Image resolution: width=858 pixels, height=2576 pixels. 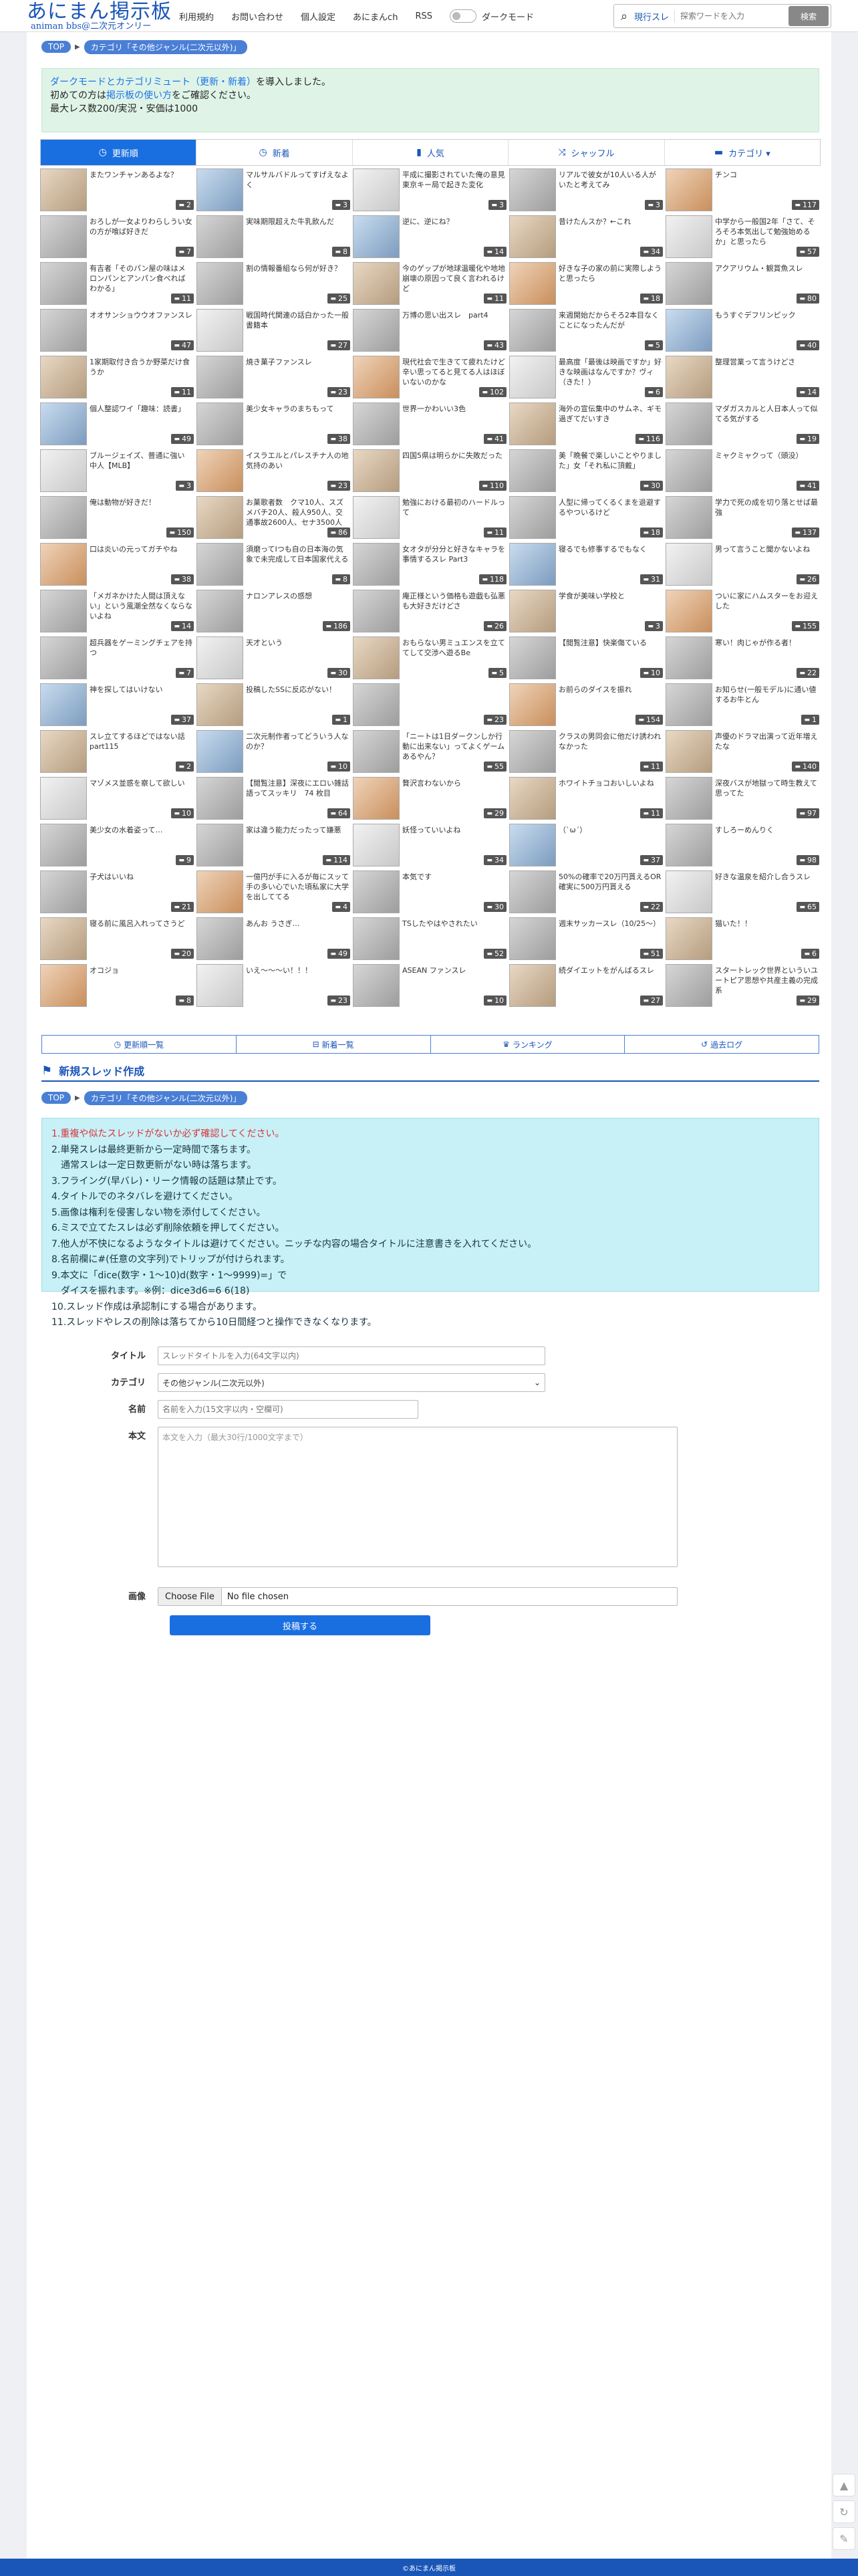 I want to click on thread-title: マゾメス並惑を察して欲しい, so click(x=141, y=793).